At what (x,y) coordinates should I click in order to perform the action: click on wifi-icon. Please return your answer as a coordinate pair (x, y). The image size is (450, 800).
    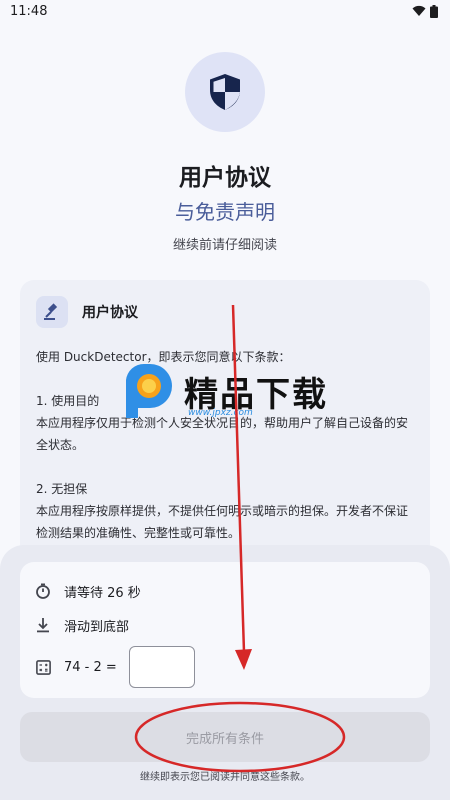
    Looking at the image, I should click on (419, 10).